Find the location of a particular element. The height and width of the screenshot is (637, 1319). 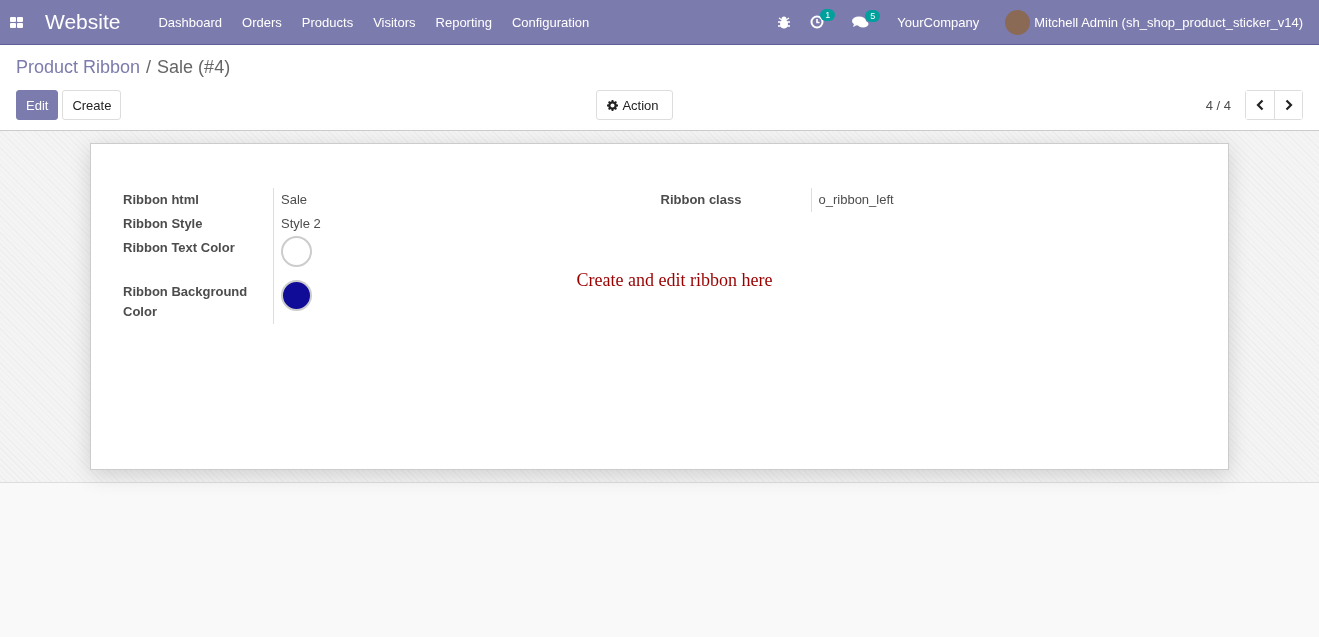

field-value: o_ribbon_left is located at coordinates (856, 199).